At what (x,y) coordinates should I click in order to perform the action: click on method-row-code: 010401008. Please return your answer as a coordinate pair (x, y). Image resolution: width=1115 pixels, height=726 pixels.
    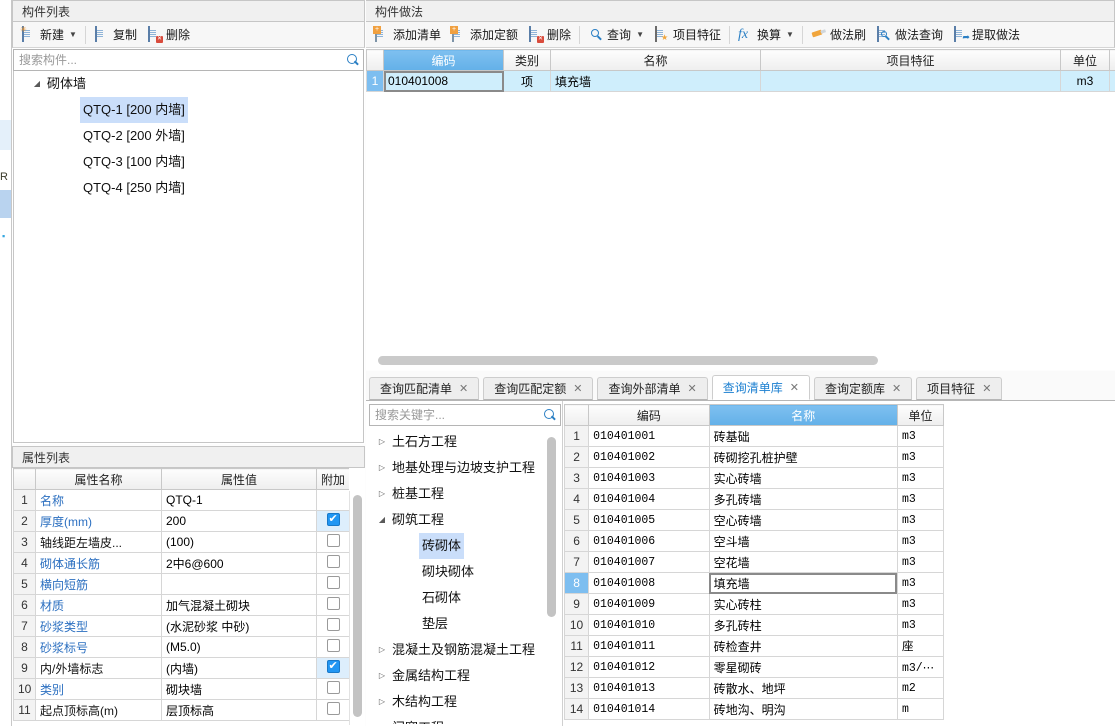
    Looking at the image, I should click on (443, 81).